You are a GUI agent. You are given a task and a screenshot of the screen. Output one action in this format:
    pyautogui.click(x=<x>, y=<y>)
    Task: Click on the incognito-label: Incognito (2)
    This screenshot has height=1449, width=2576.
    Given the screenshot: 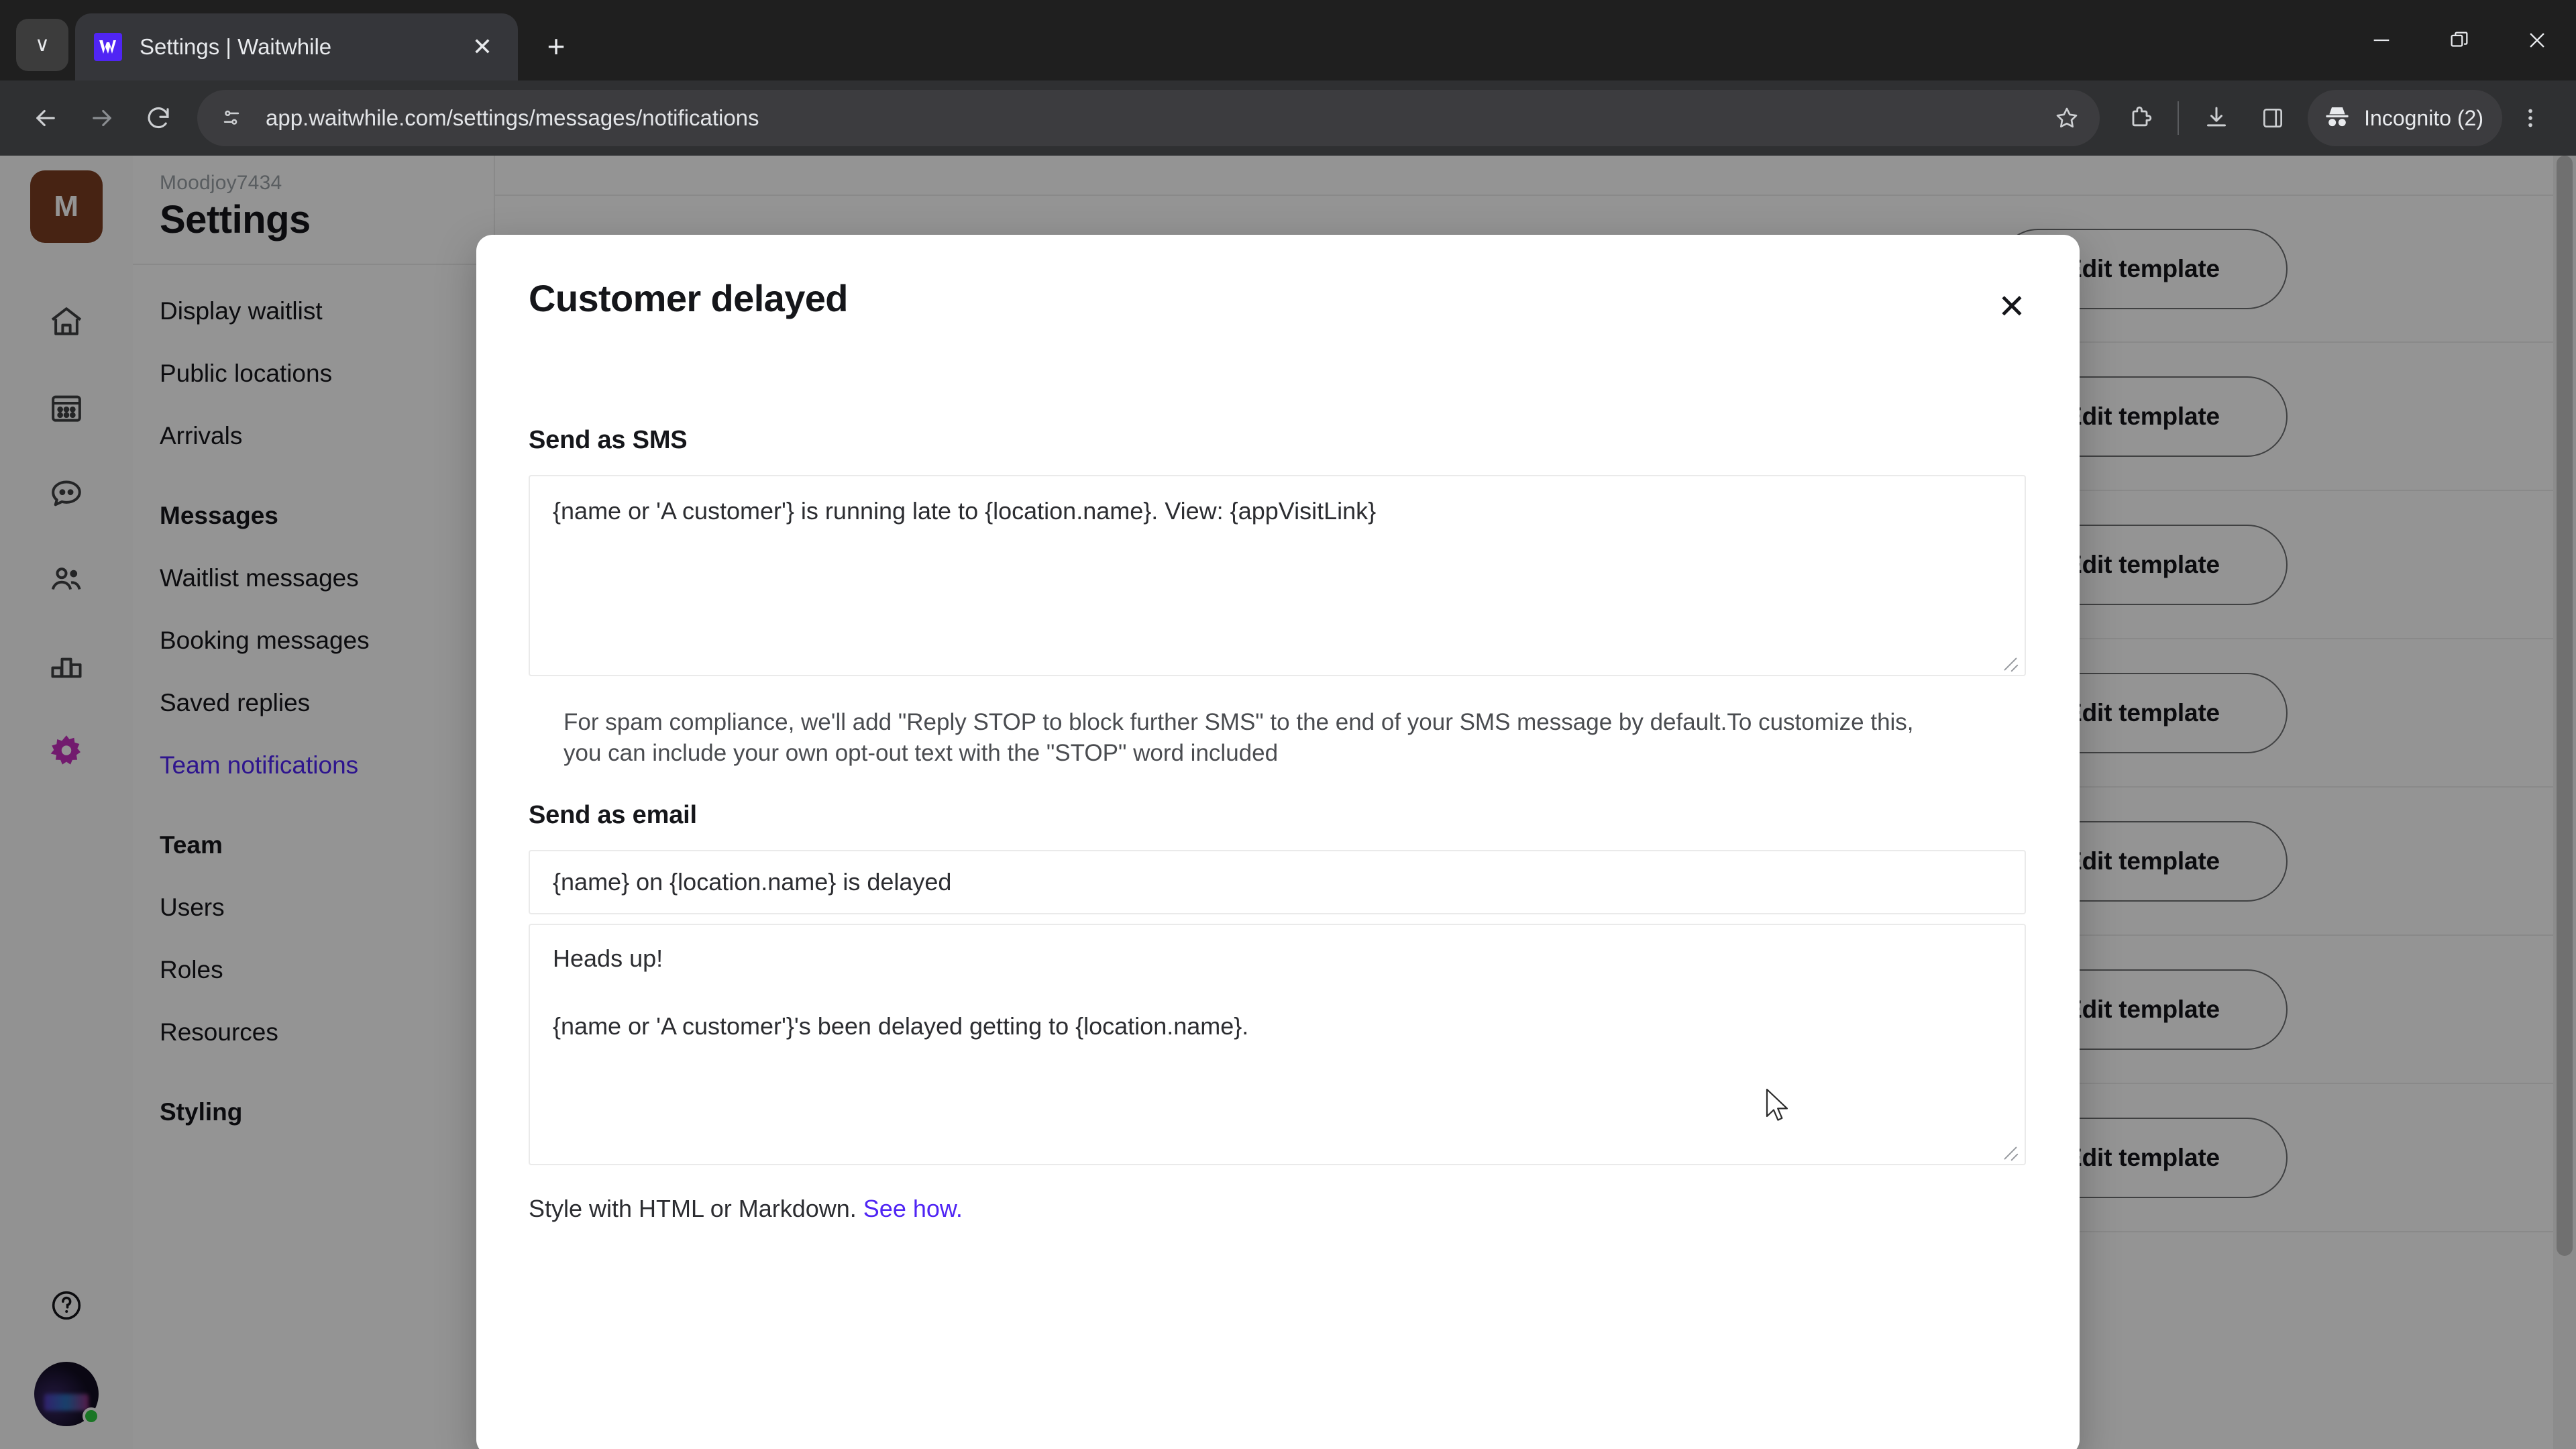 What is the action you would take?
    pyautogui.click(x=2423, y=117)
    